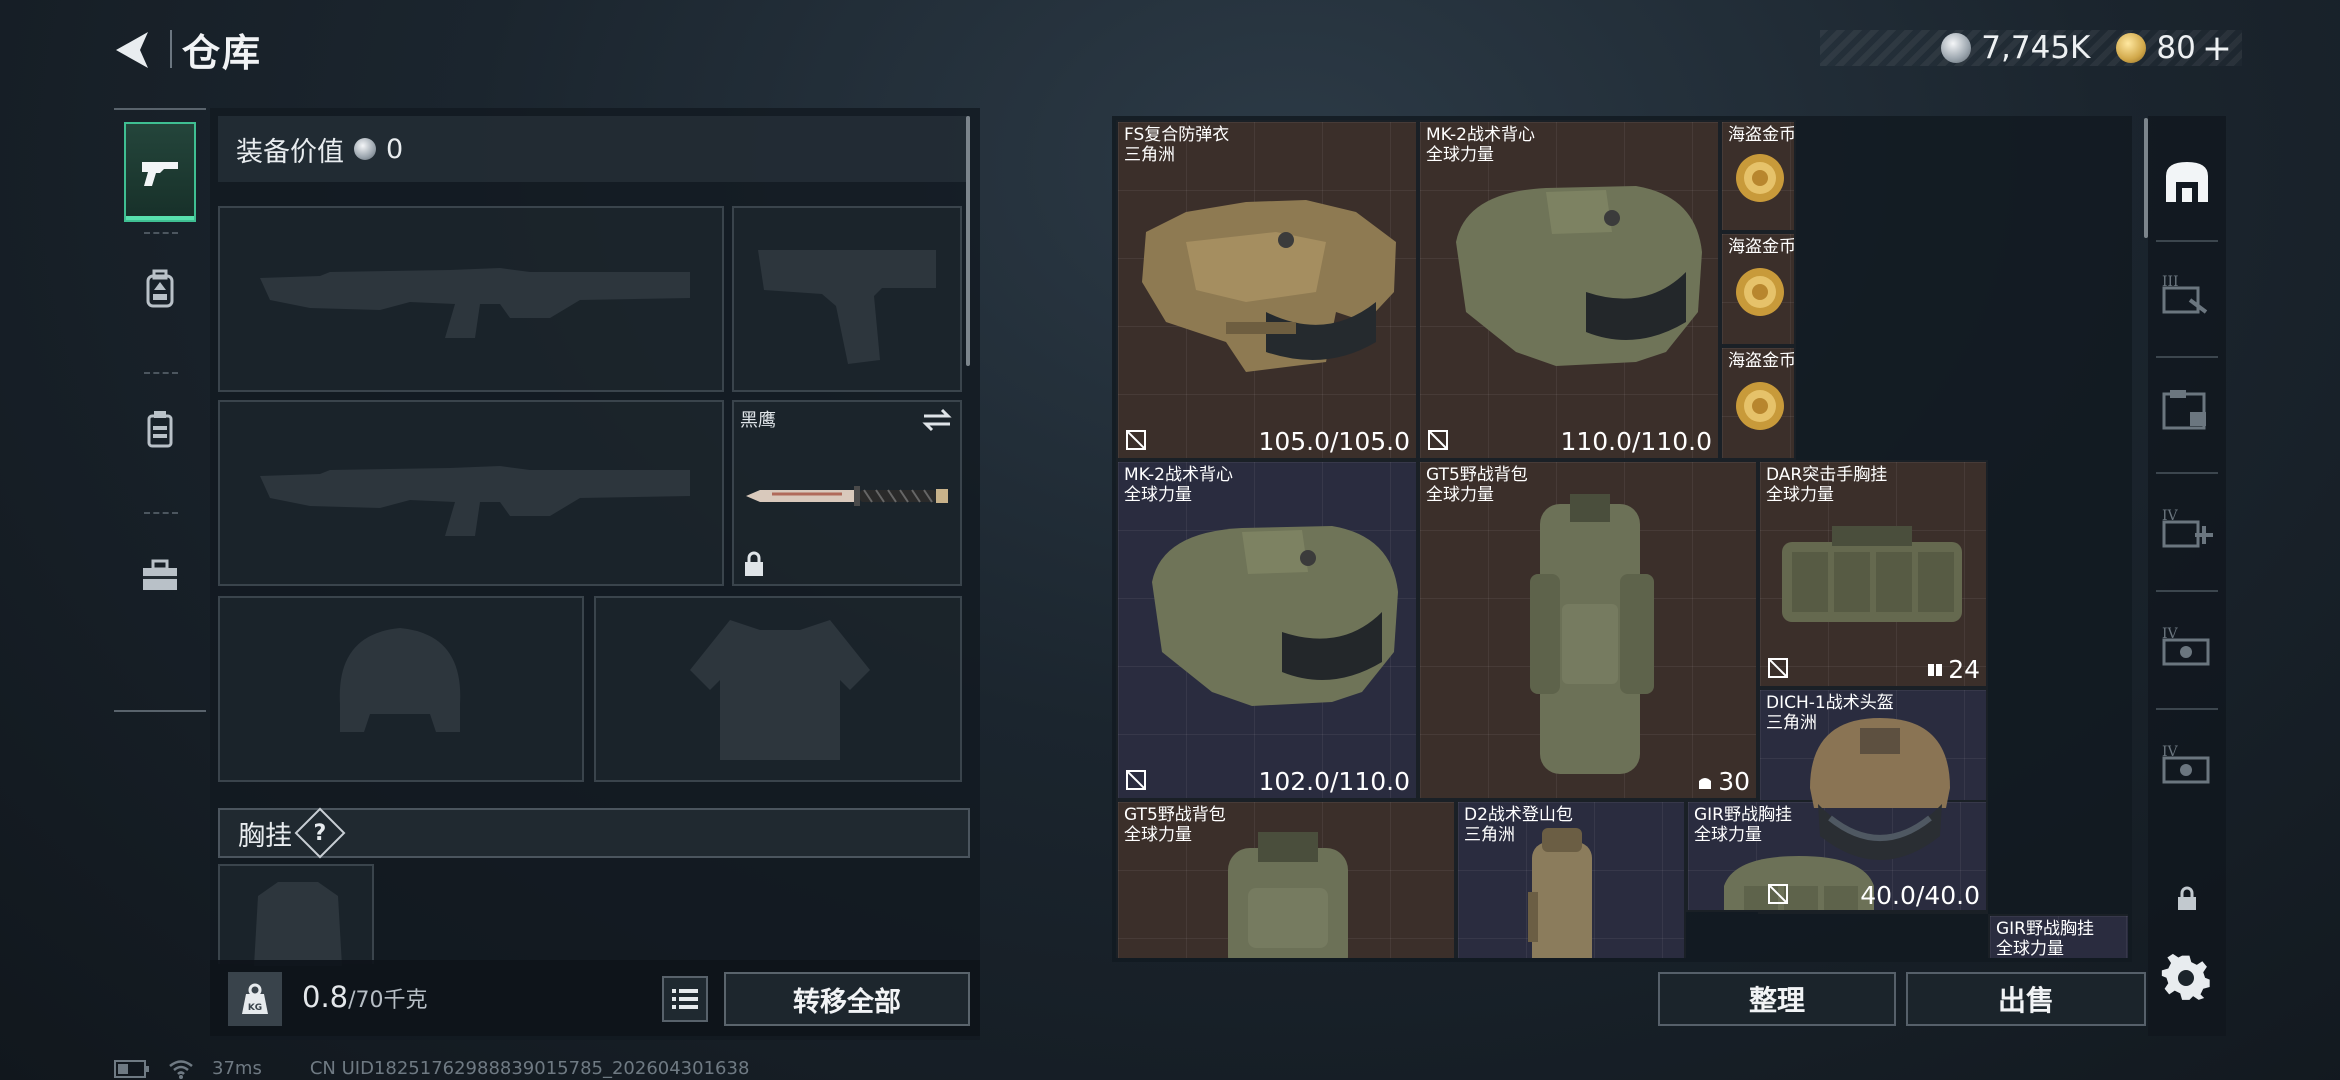  What do you see at coordinates (160, 172) in the screenshot?
I see `tab-weapons` at bounding box center [160, 172].